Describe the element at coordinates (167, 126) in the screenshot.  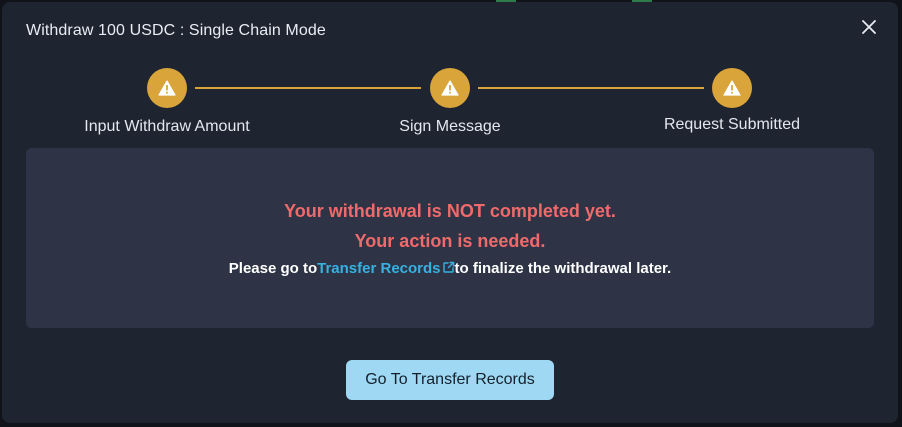
I see `step-label: Input Withdraw Amount` at that location.